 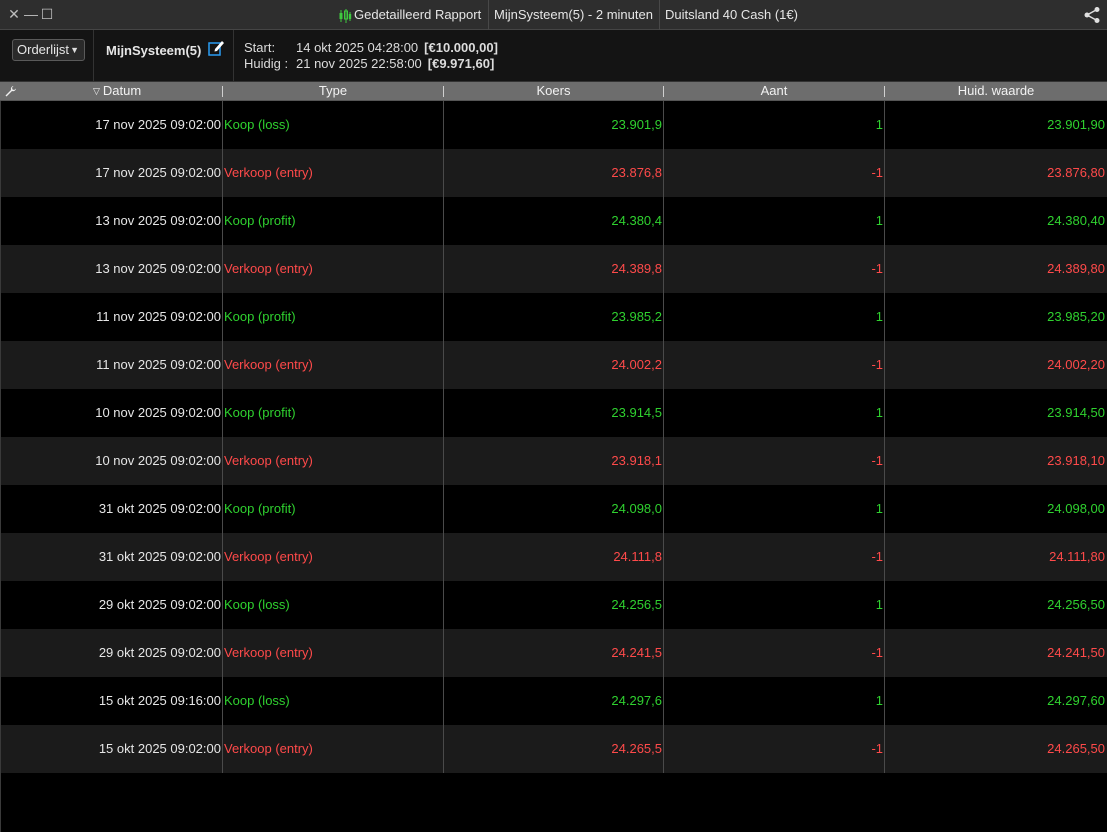 I want to click on cell-huid-waarde: 23.985,20, so click(x=1076, y=316).